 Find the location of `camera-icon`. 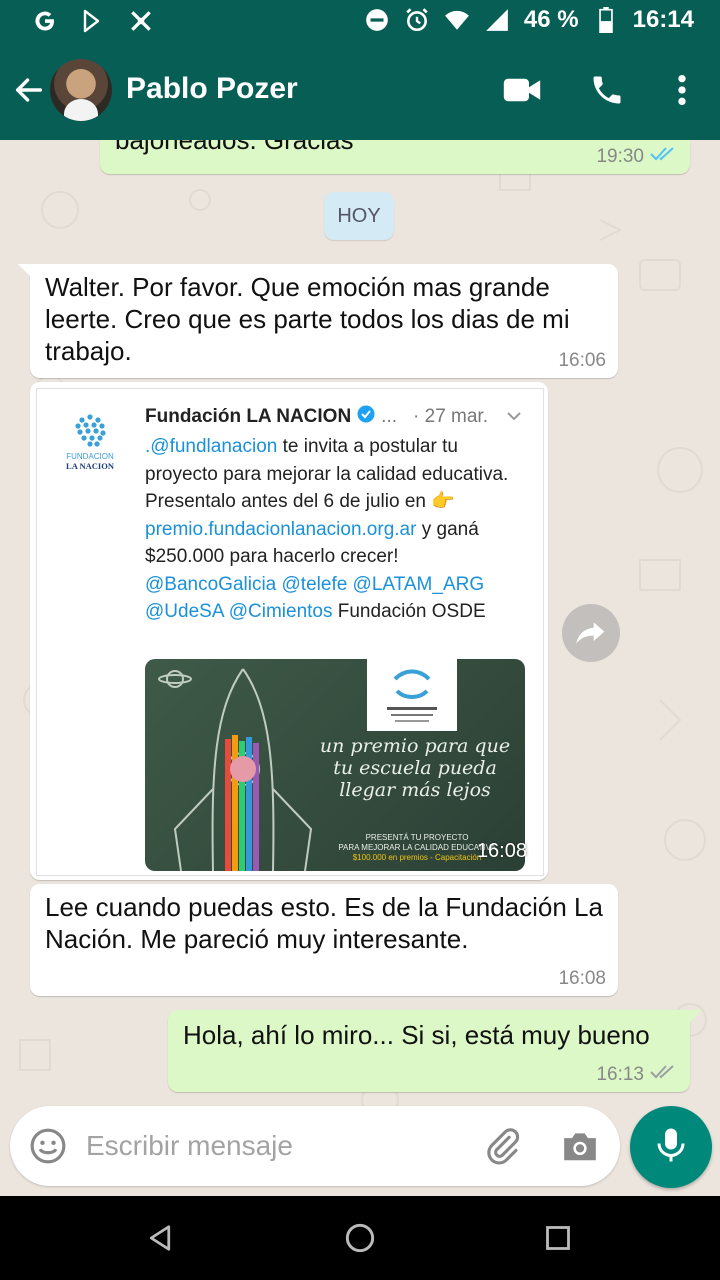

camera-icon is located at coordinates (580, 1146).